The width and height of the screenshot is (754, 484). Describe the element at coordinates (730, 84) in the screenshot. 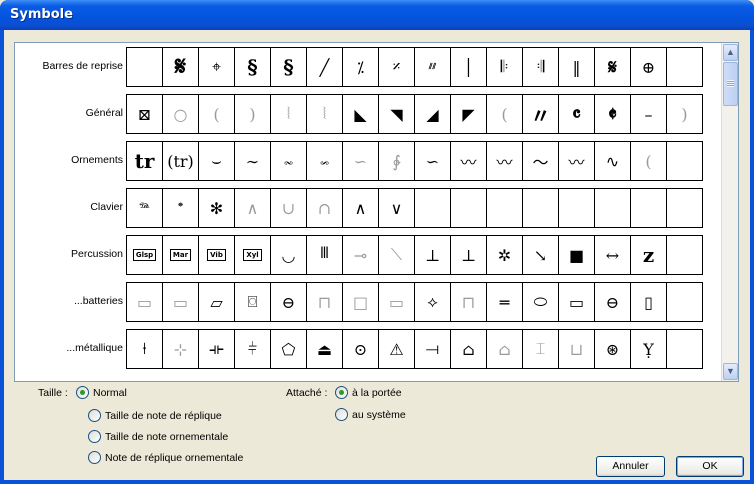

I see `scroll-thumb` at that location.